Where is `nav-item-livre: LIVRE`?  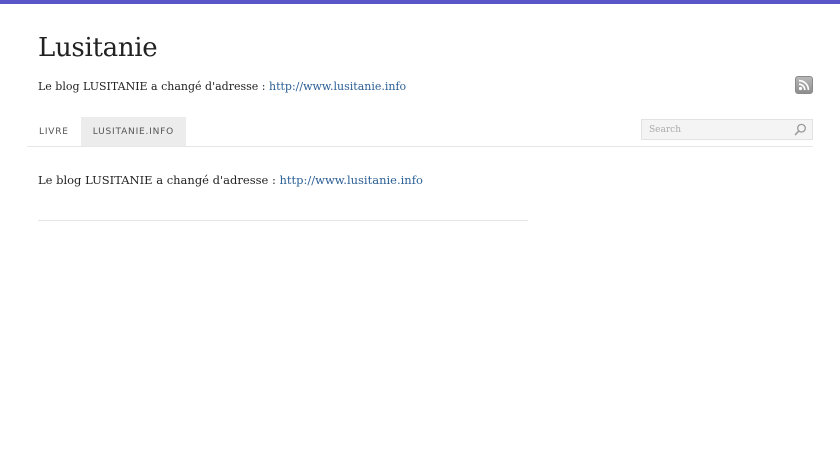 nav-item-livre: LIVRE is located at coordinates (54, 131).